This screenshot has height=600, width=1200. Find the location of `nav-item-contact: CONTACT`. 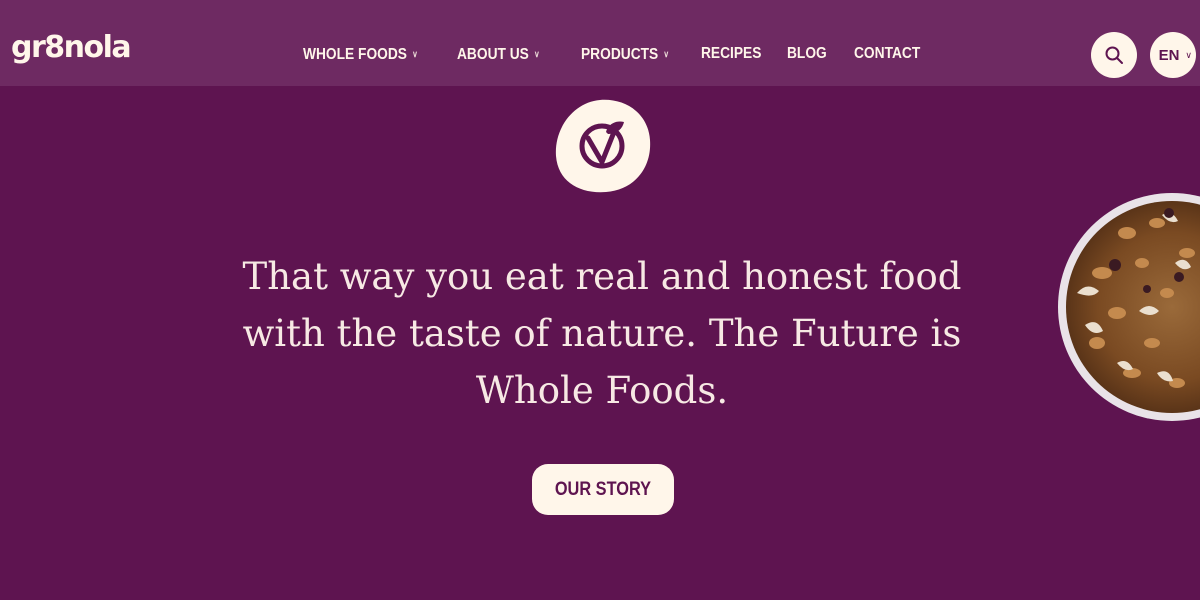

nav-item-contact: CONTACT is located at coordinates (887, 54).